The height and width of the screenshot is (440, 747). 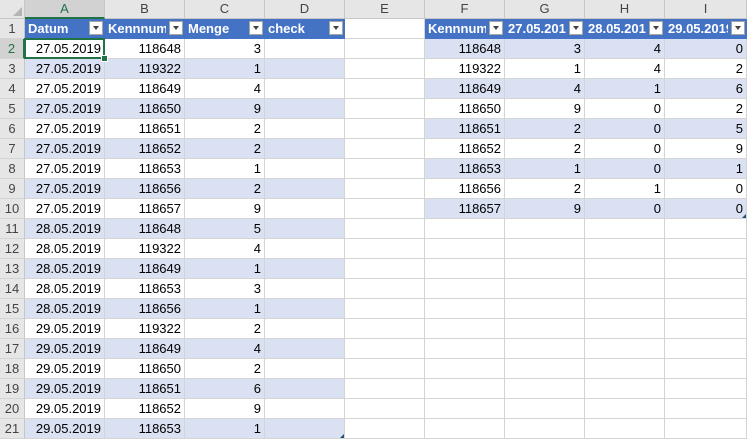 I want to click on column-header-e: E, so click(x=385, y=9).